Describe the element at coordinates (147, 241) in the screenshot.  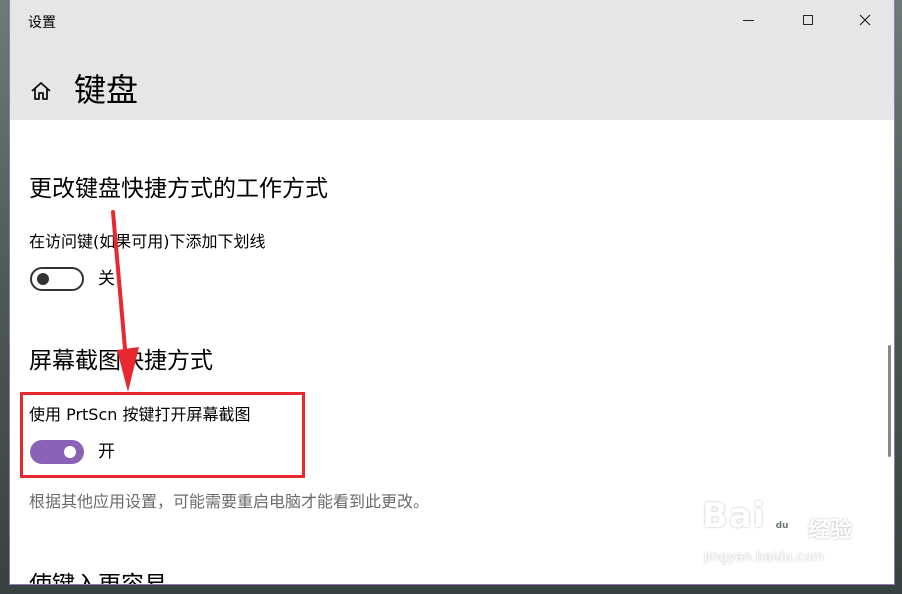
I see `underline-access-keys-label: 在访问键(如果可用)下添加下划线` at that location.